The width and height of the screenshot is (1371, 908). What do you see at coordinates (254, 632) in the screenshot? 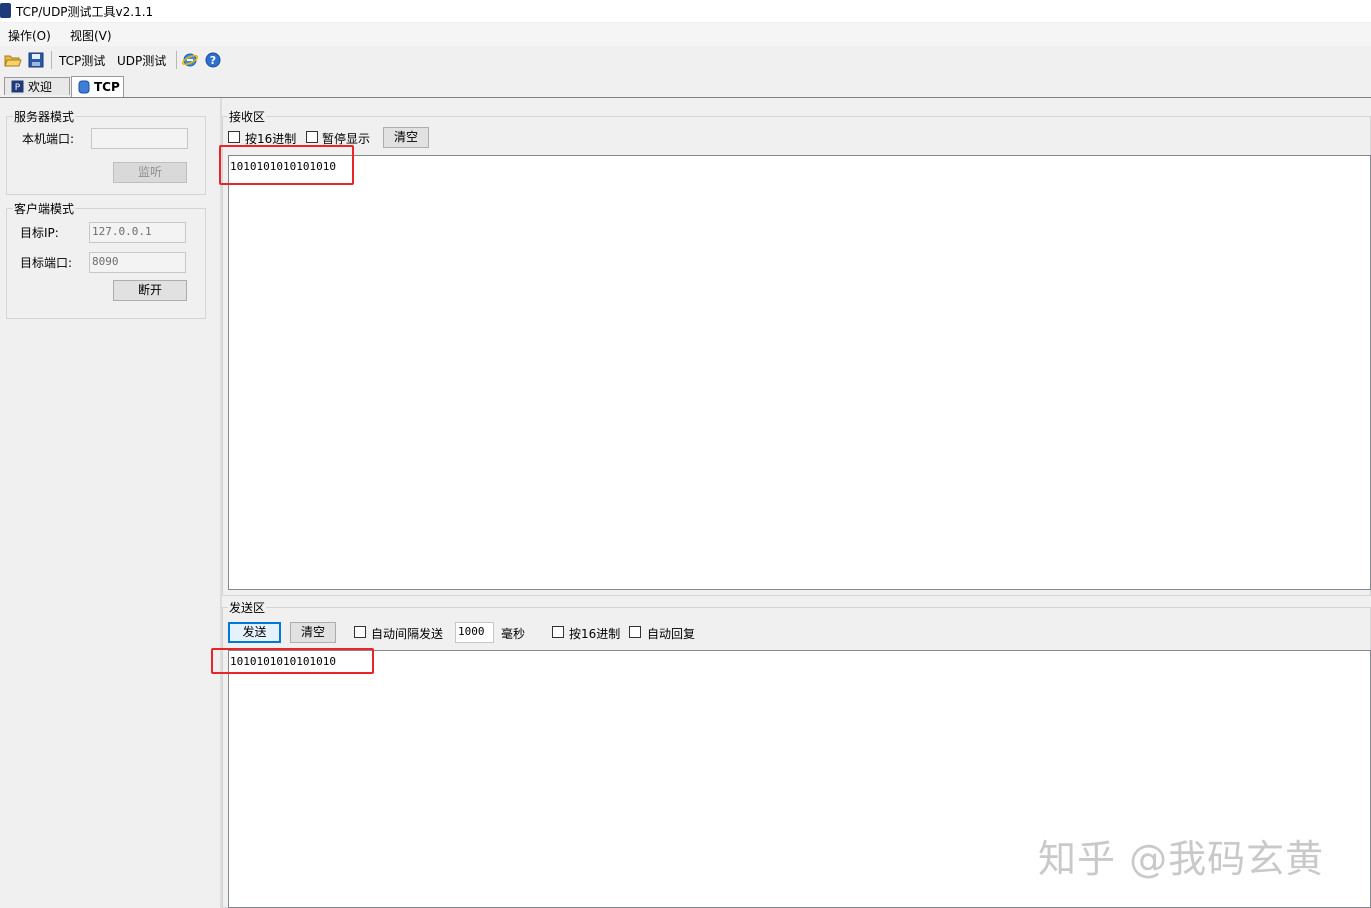
I see `send-button: 发送` at bounding box center [254, 632].